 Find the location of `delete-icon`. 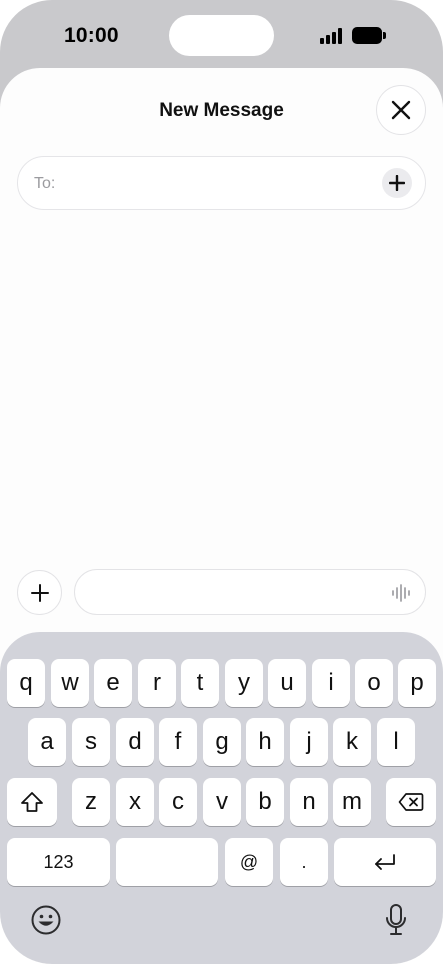

delete-icon is located at coordinates (411, 802).